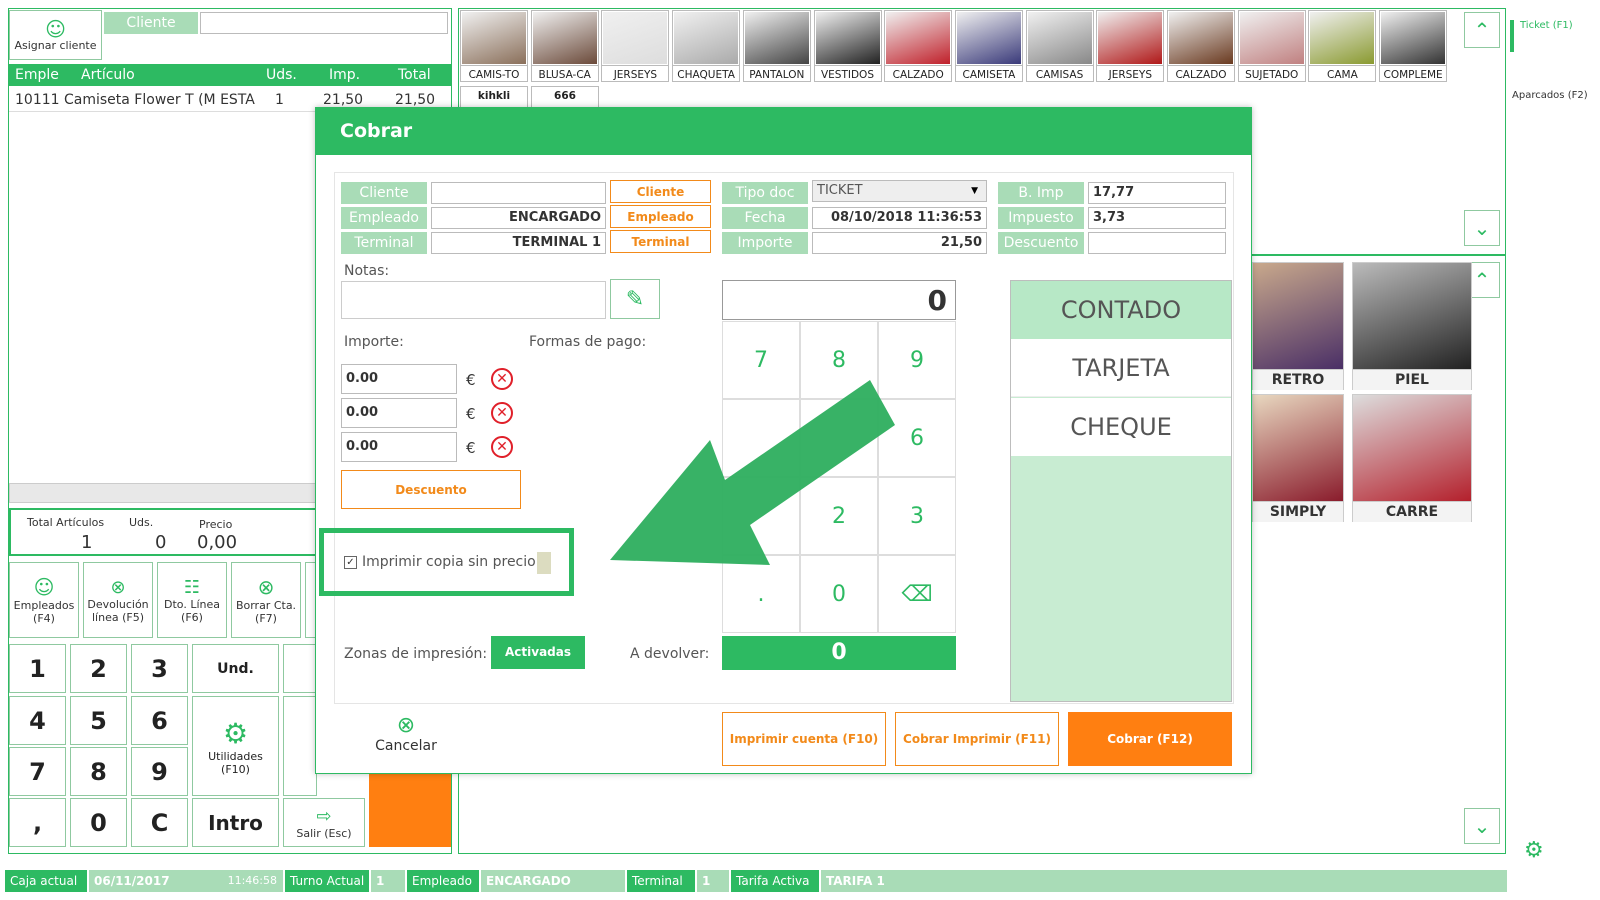 This screenshot has width=1600, height=900. I want to click on payment-methods-label: Formas de pago:, so click(588, 342).